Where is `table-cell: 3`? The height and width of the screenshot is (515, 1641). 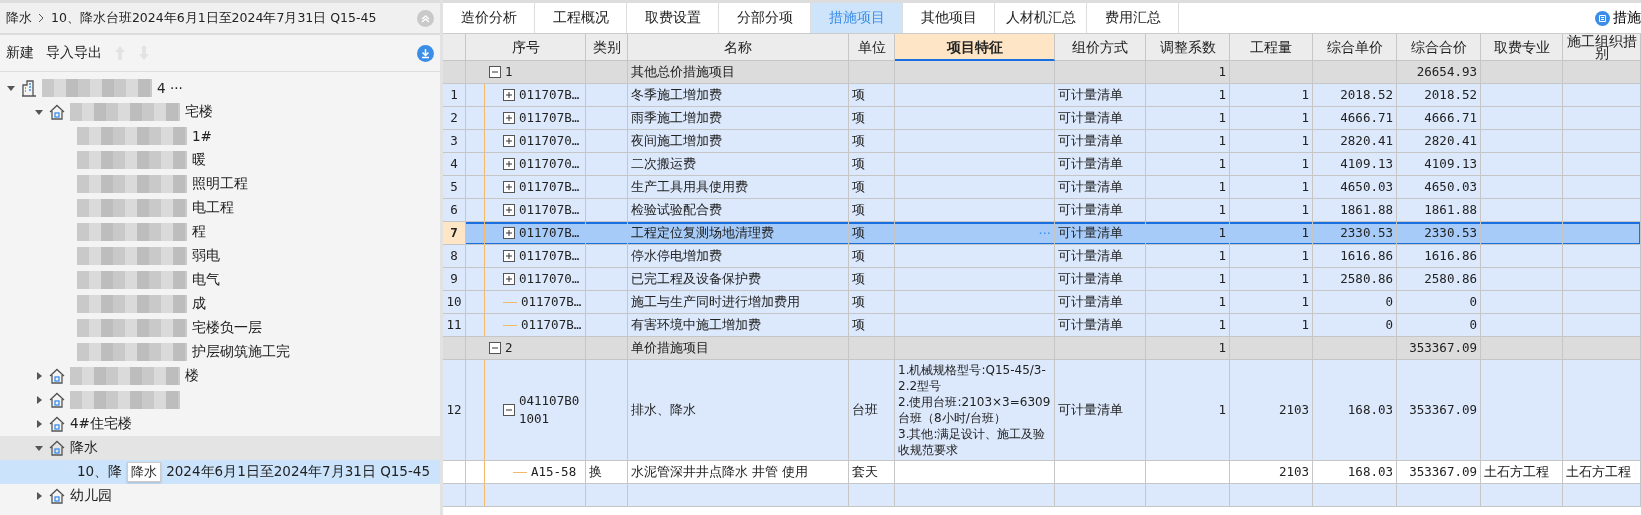
table-cell: 3 is located at coordinates (454, 141).